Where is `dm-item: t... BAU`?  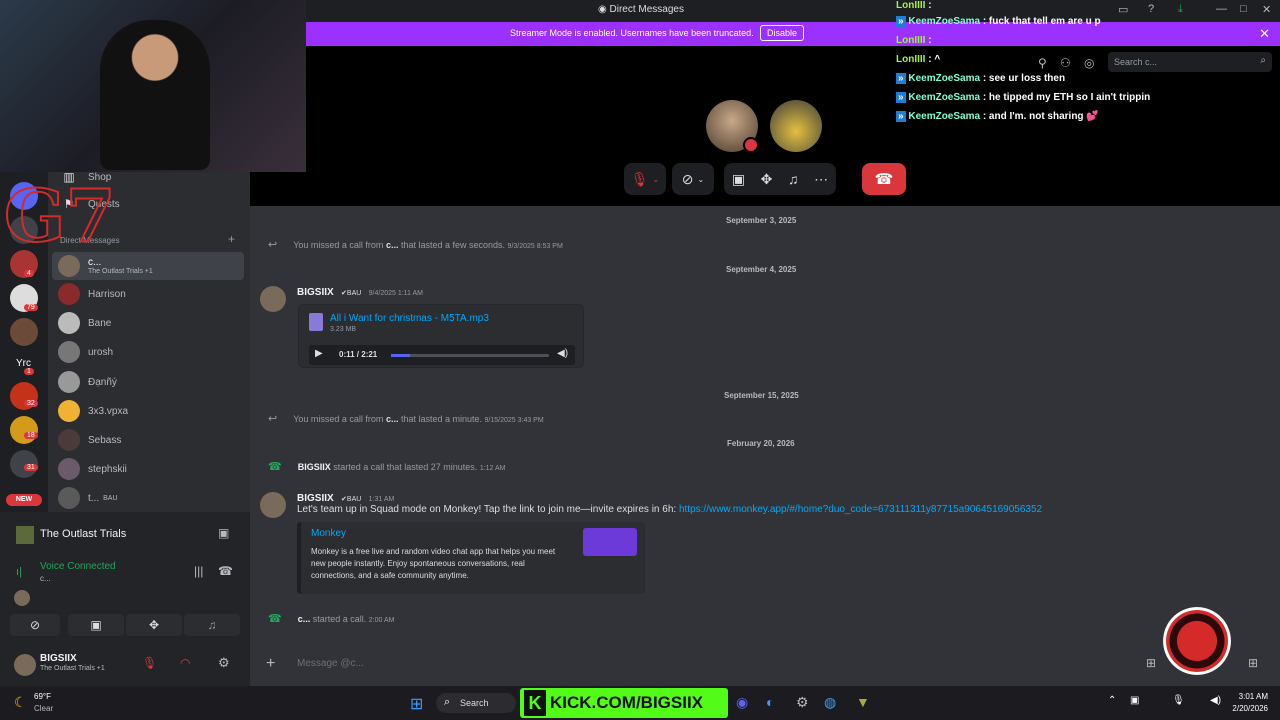 dm-item: t... BAU is located at coordinates (150, 498).